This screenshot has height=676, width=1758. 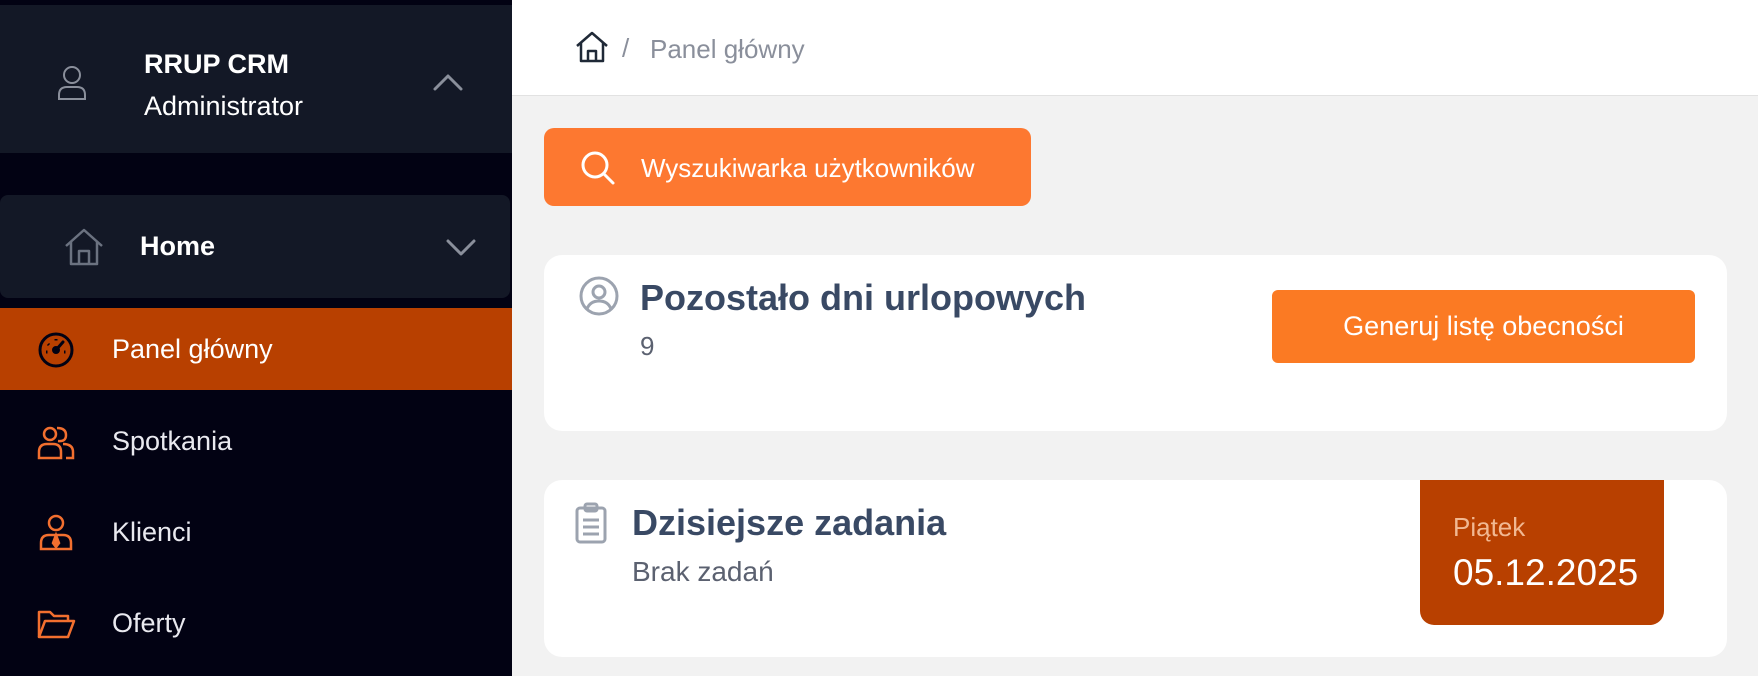 I want to click on user-panel: RRUP CRM Administrator, so click(x=256, y=79).